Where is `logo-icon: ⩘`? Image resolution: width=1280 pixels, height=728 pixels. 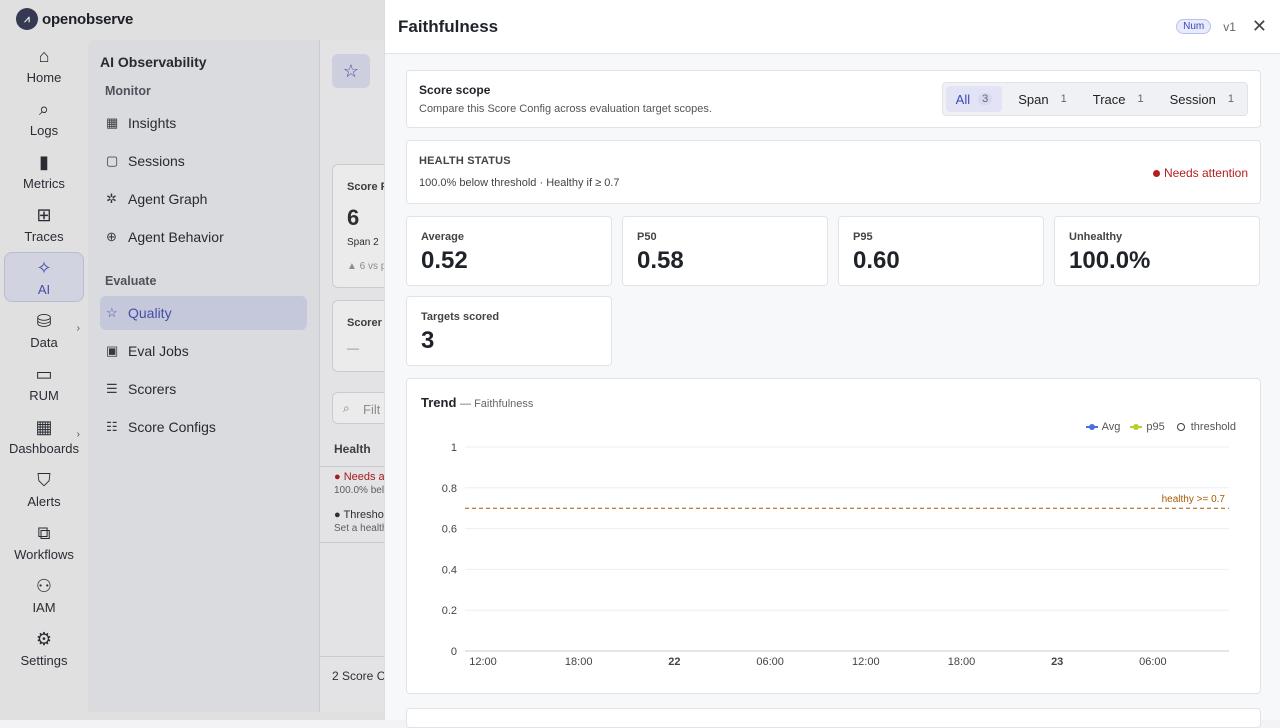
logo-icon: ⩘ is located at coordinates (27, 19).